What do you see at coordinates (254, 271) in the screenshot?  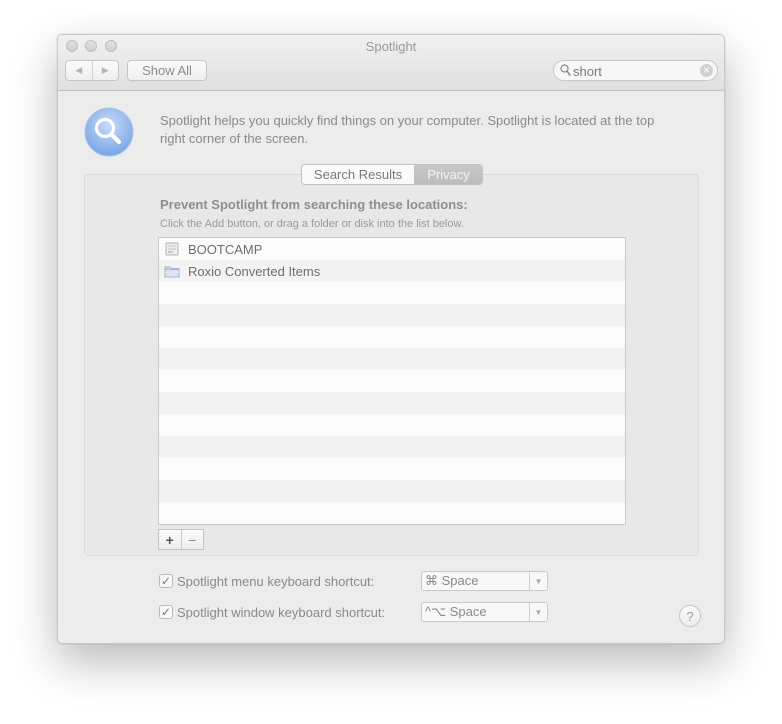 I see `list-item-label: Roxio Converted Items` at bounding box center [254, 271].